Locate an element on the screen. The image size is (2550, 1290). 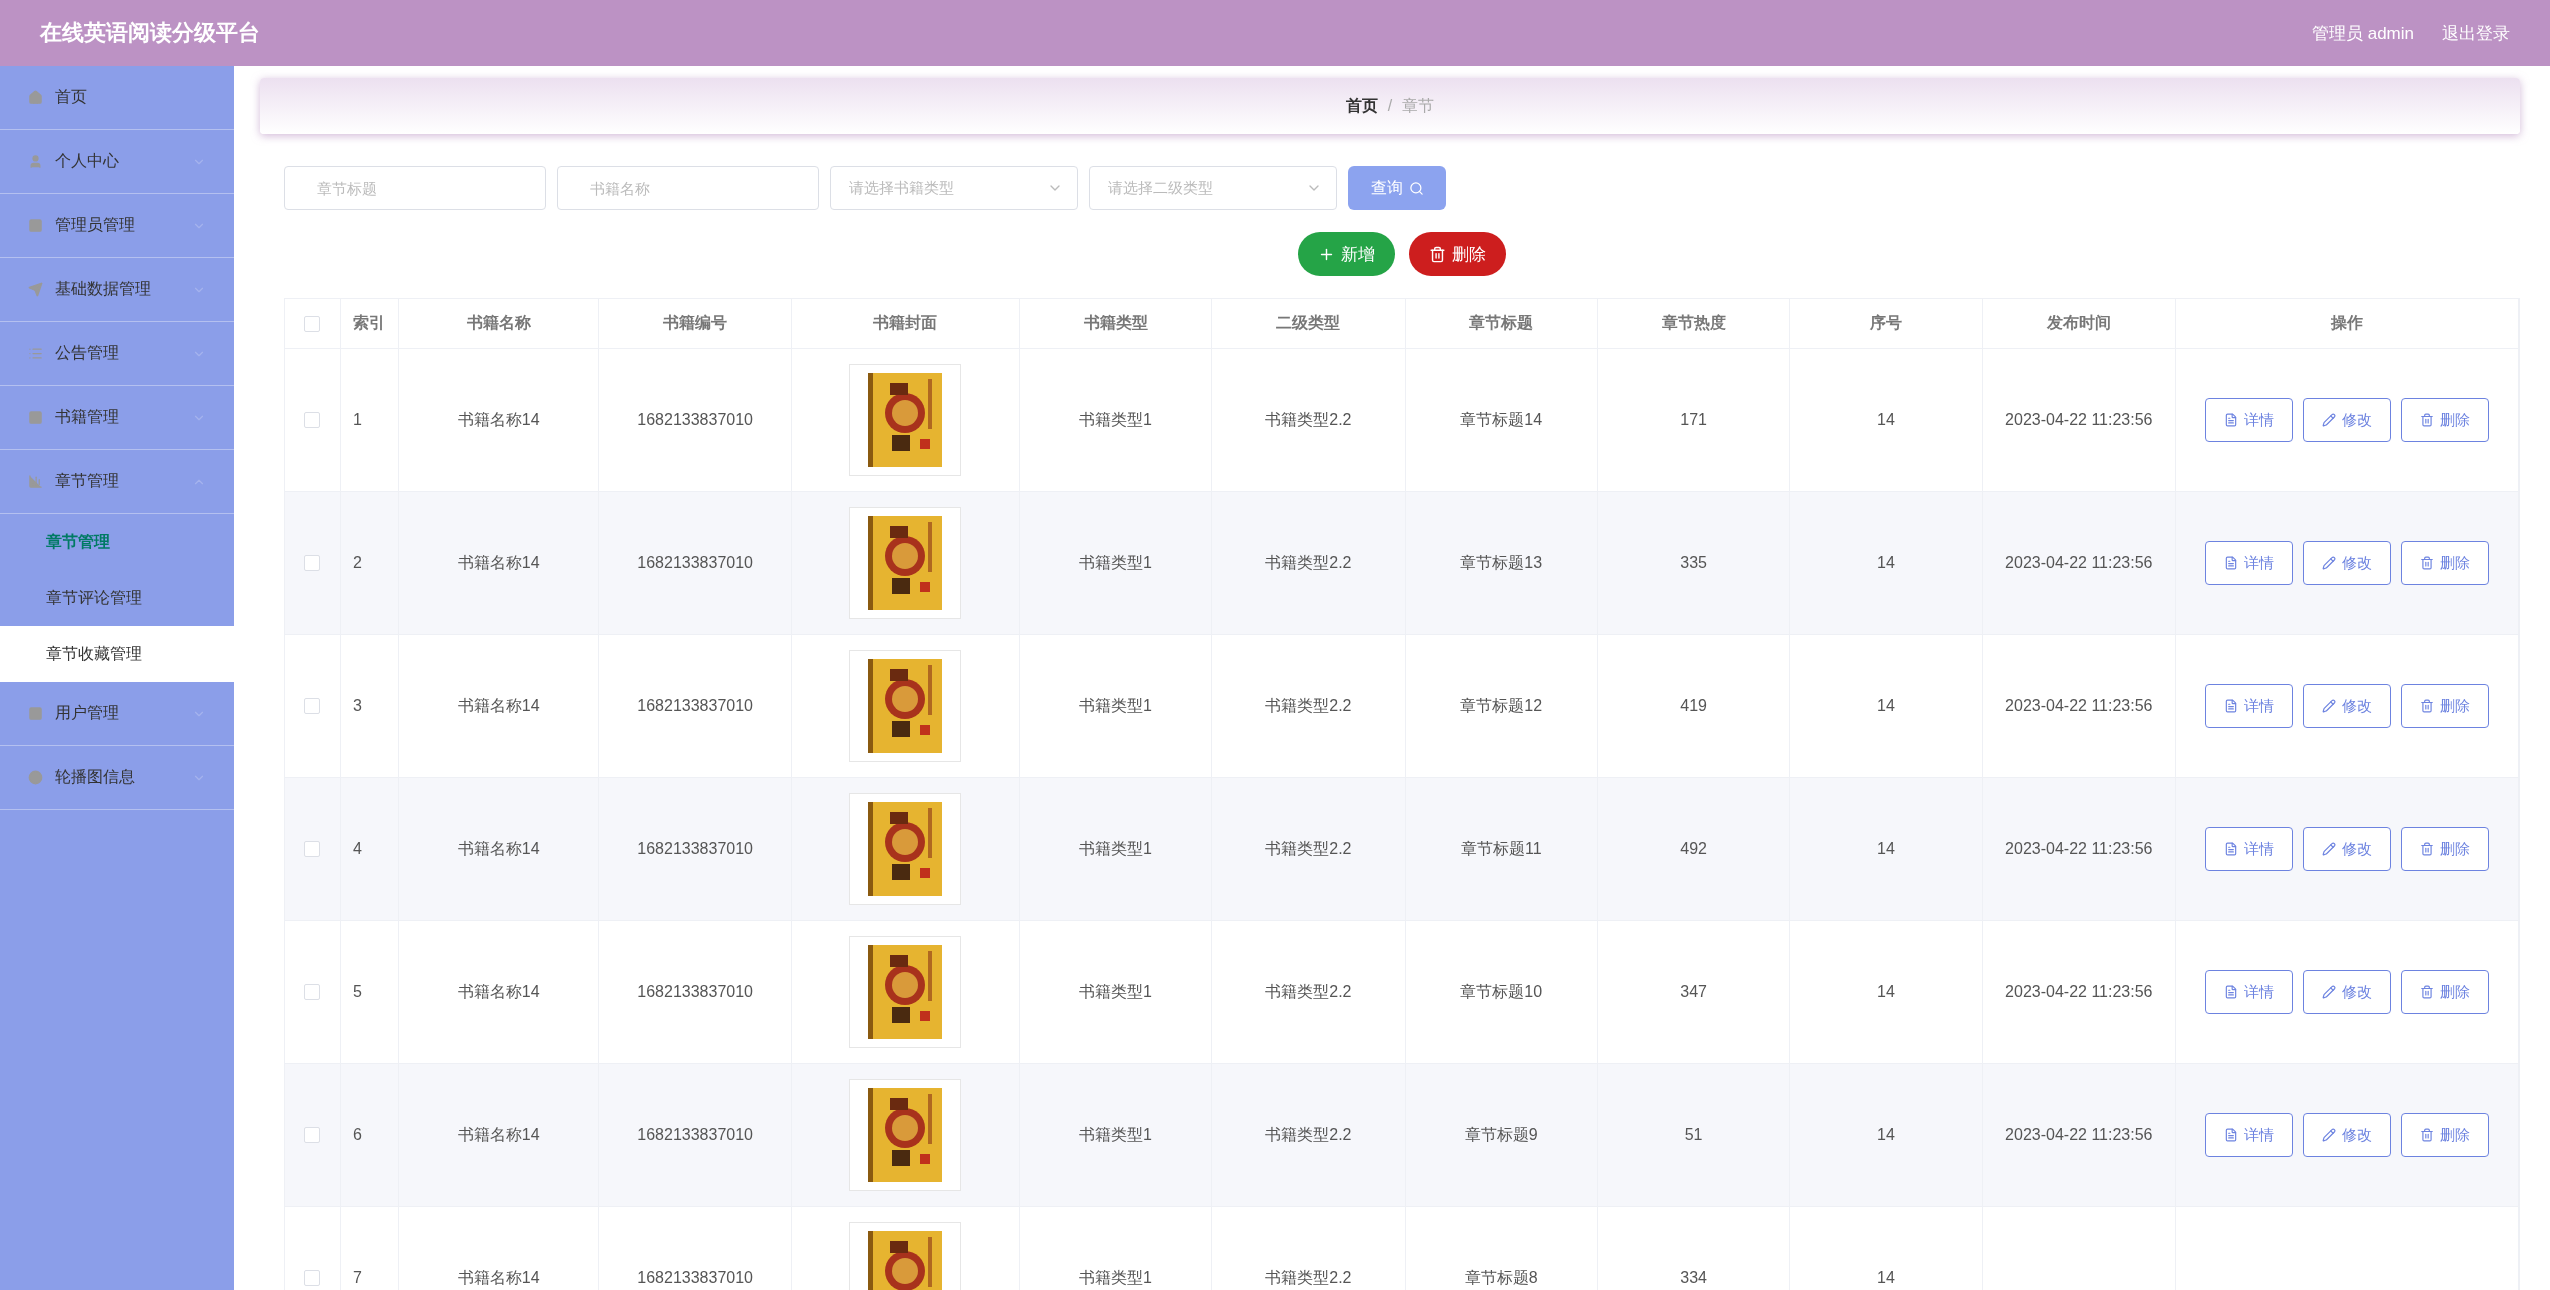
column-header: 书籍名称 is located at coordinates (498, 323).